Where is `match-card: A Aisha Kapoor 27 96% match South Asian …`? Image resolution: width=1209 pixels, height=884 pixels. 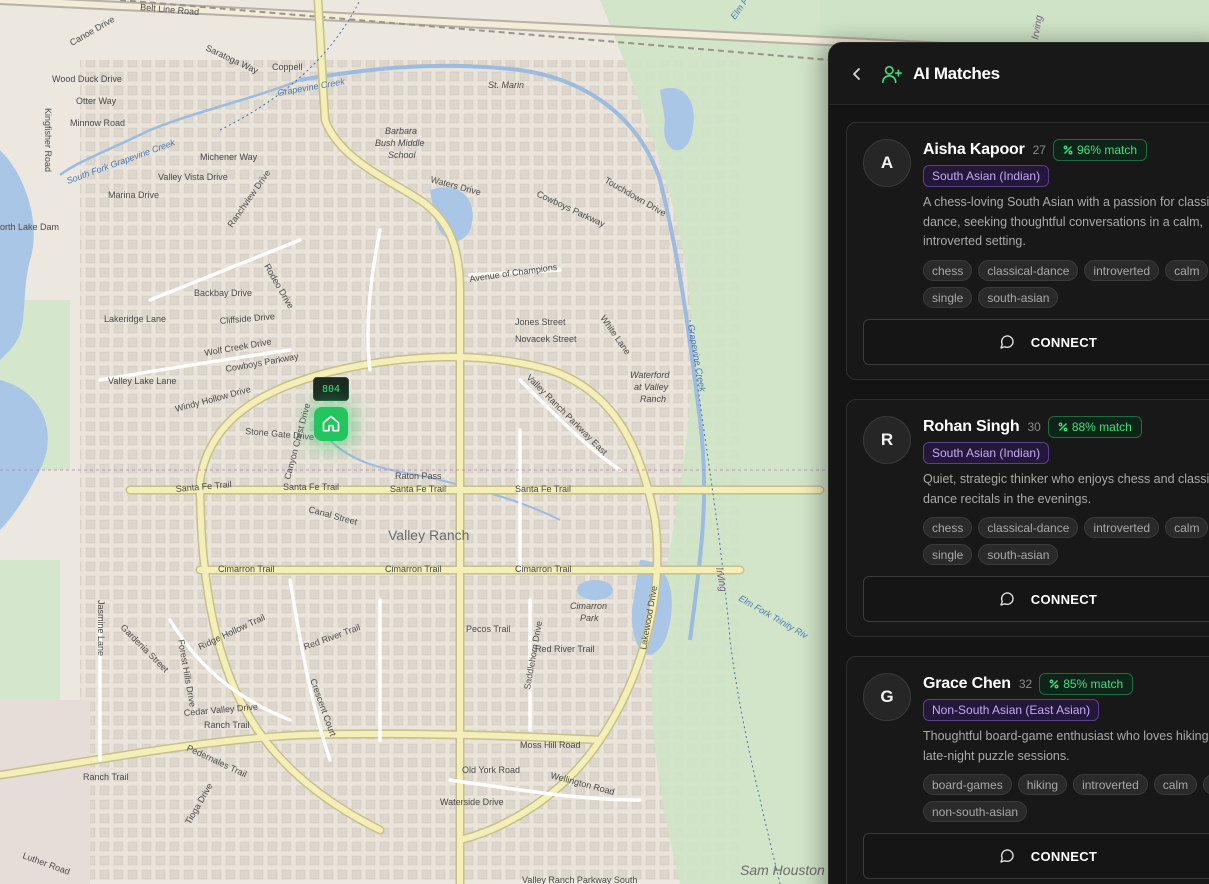
match-card: A Aisha Kapoor 27 96% match South Asian … is located at coordinates (1027, 251).